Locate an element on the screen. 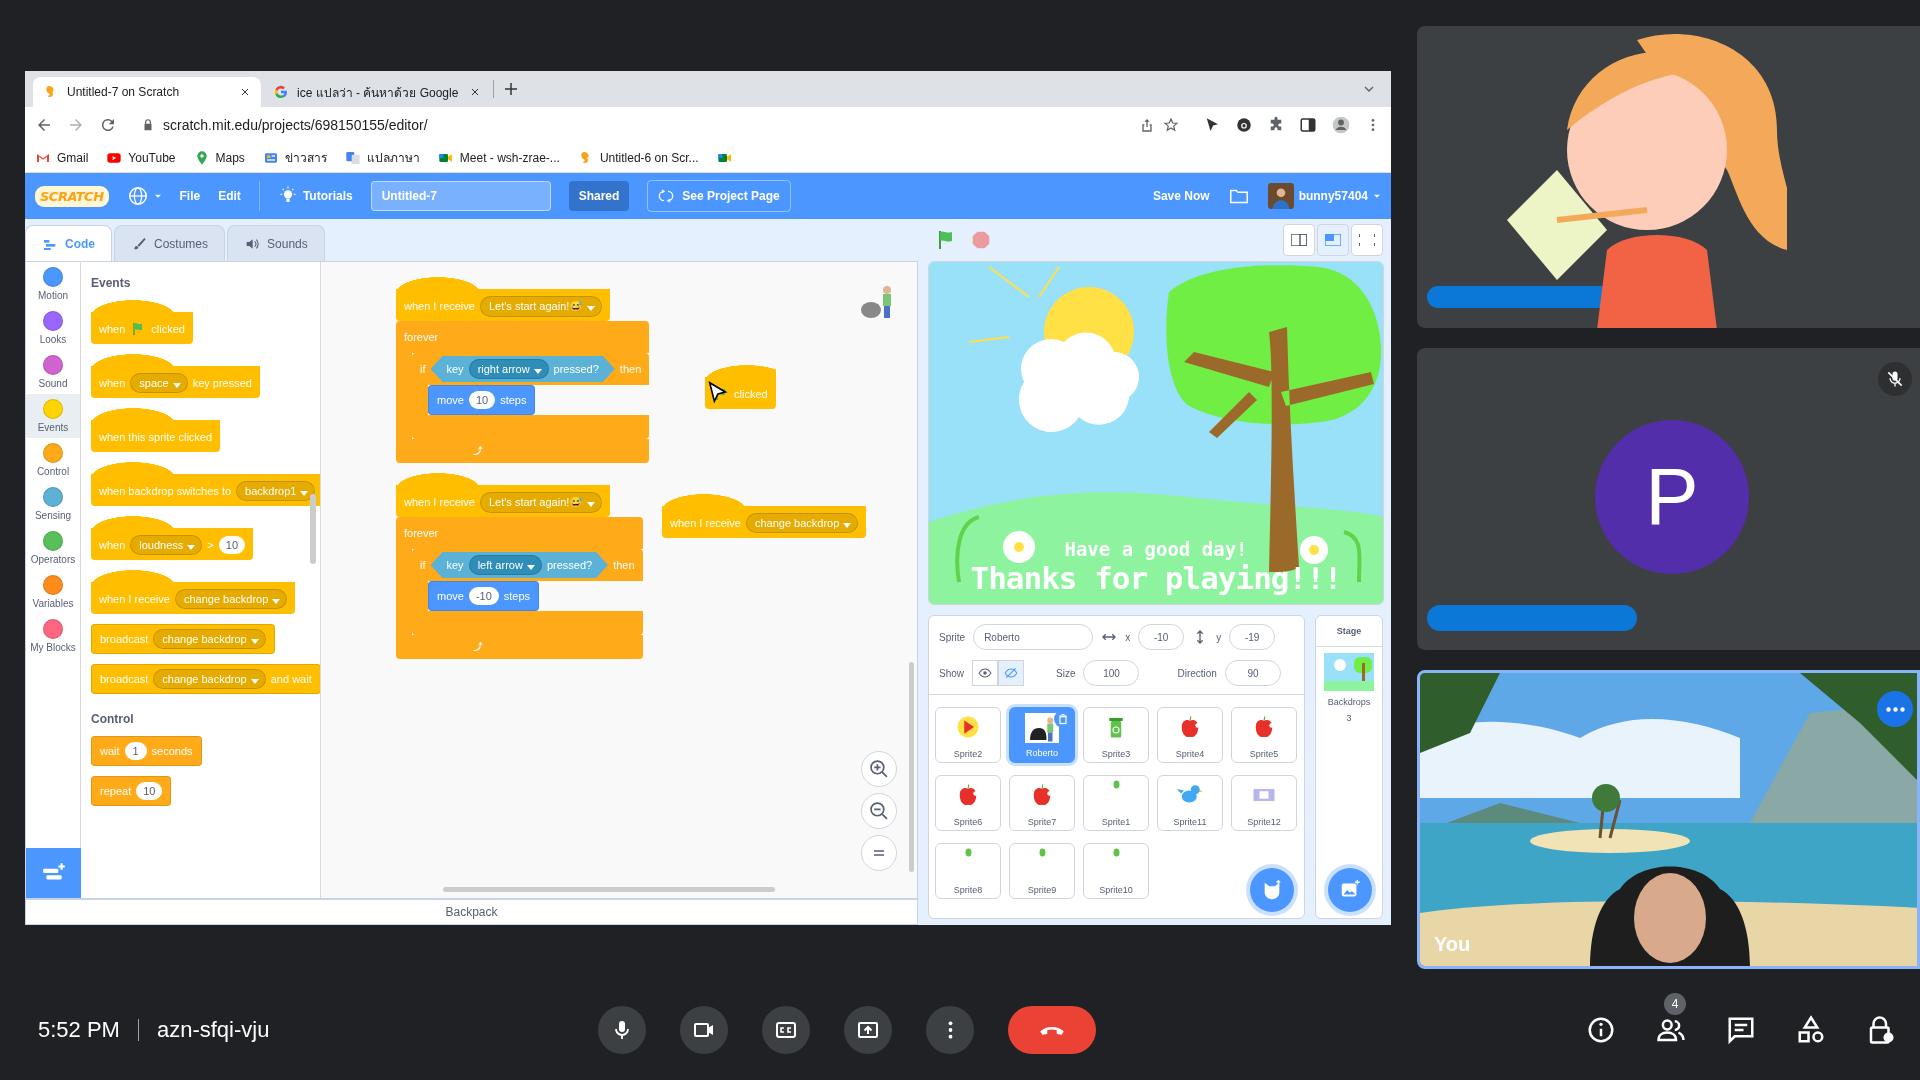 This screenshot has height=1080, width=1920. side-panel-icon is located at coordinates (1308, 125).